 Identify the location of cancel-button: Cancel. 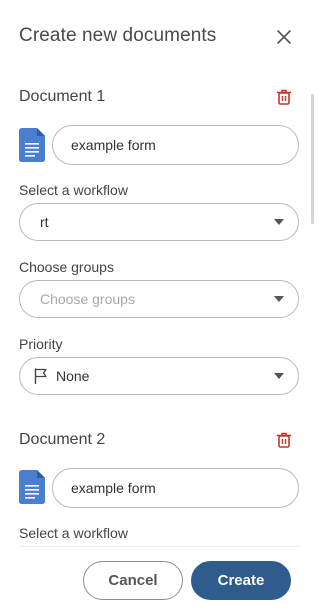
(133, 580).